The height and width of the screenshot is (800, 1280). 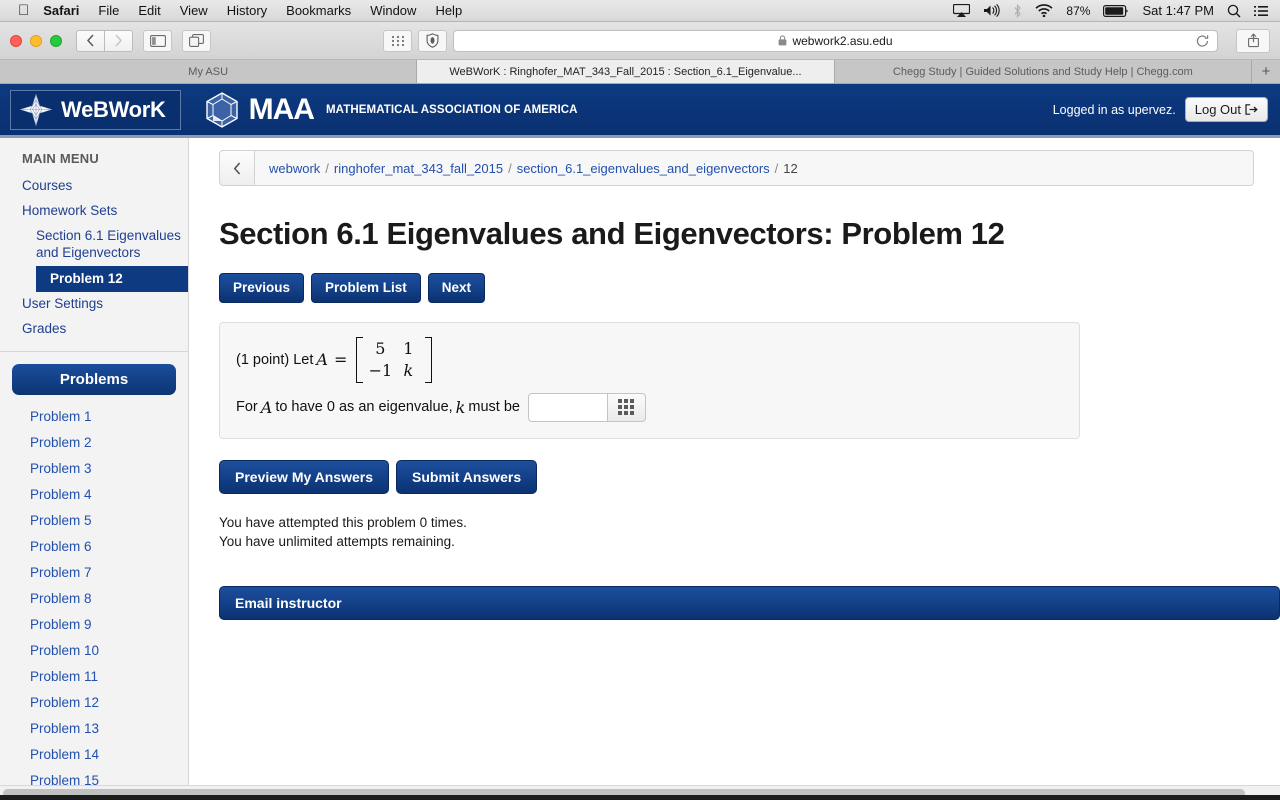 I want to click on menu-item-view: View, so click(x=194, y=10).